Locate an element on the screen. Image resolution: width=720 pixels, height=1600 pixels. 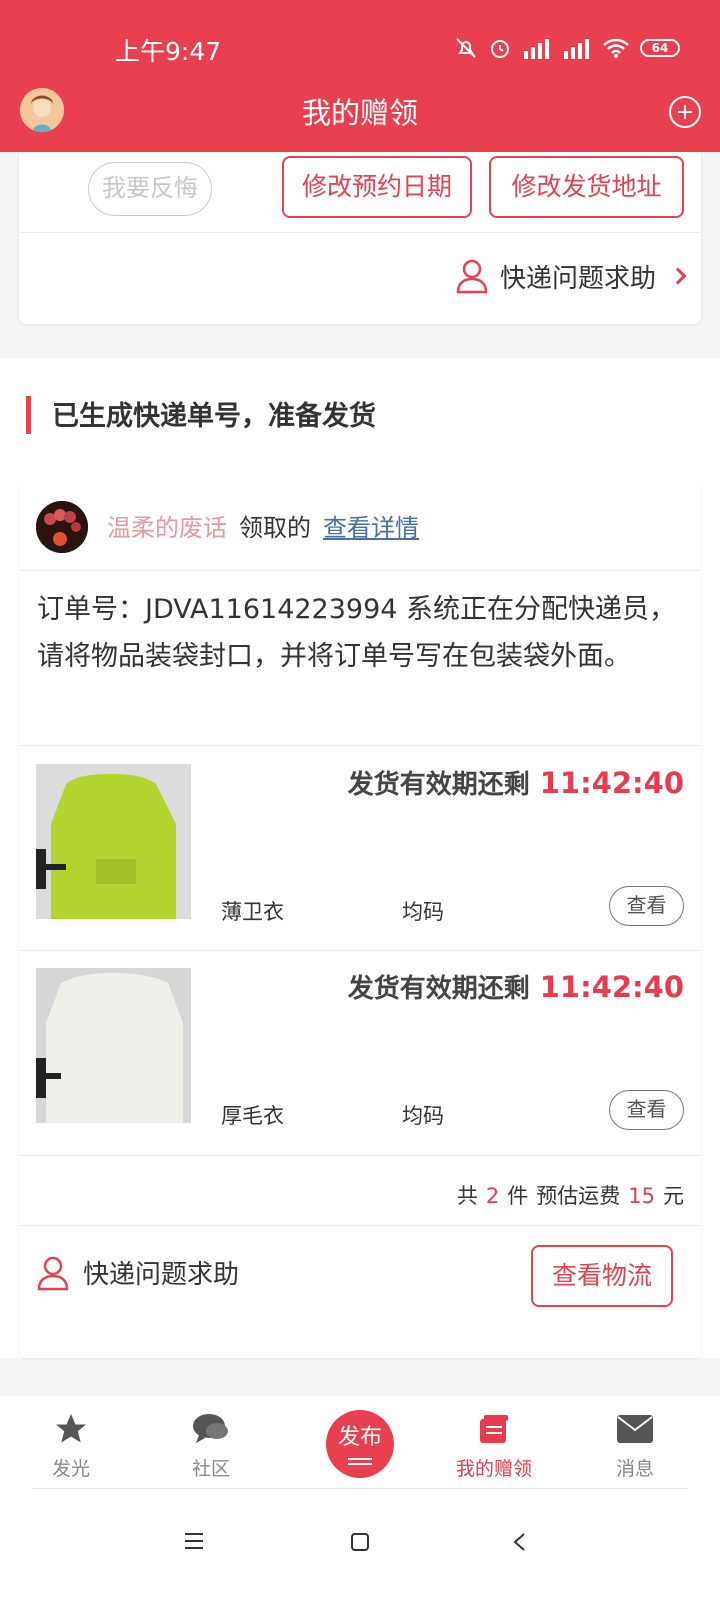
app-header: 上午9:47 64 我的赠领 is located at coordinates (360, 76).